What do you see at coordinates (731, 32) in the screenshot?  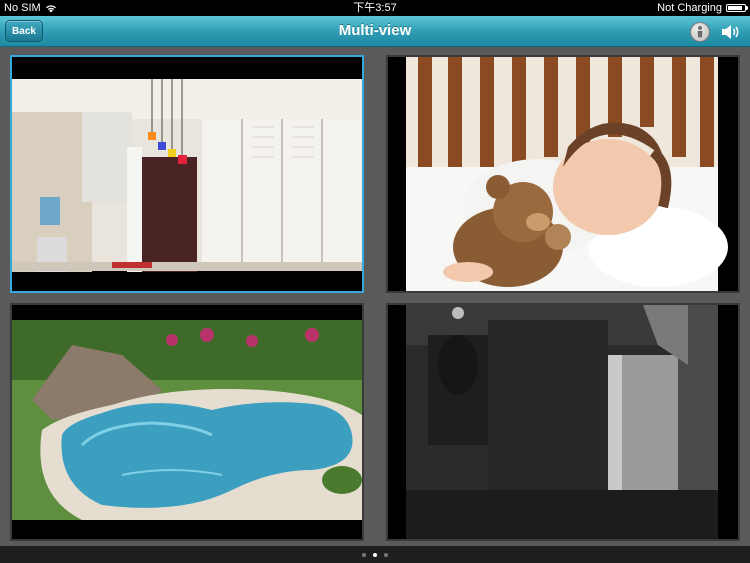 I see `speaker-icon` at bounding box center [731, 32].